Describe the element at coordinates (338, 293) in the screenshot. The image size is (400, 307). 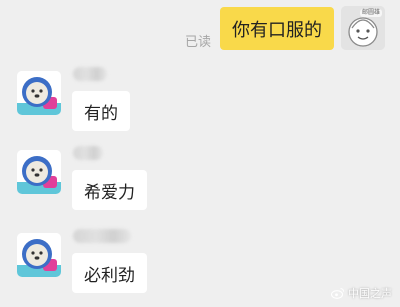
I see `weibo-icon` at that location.